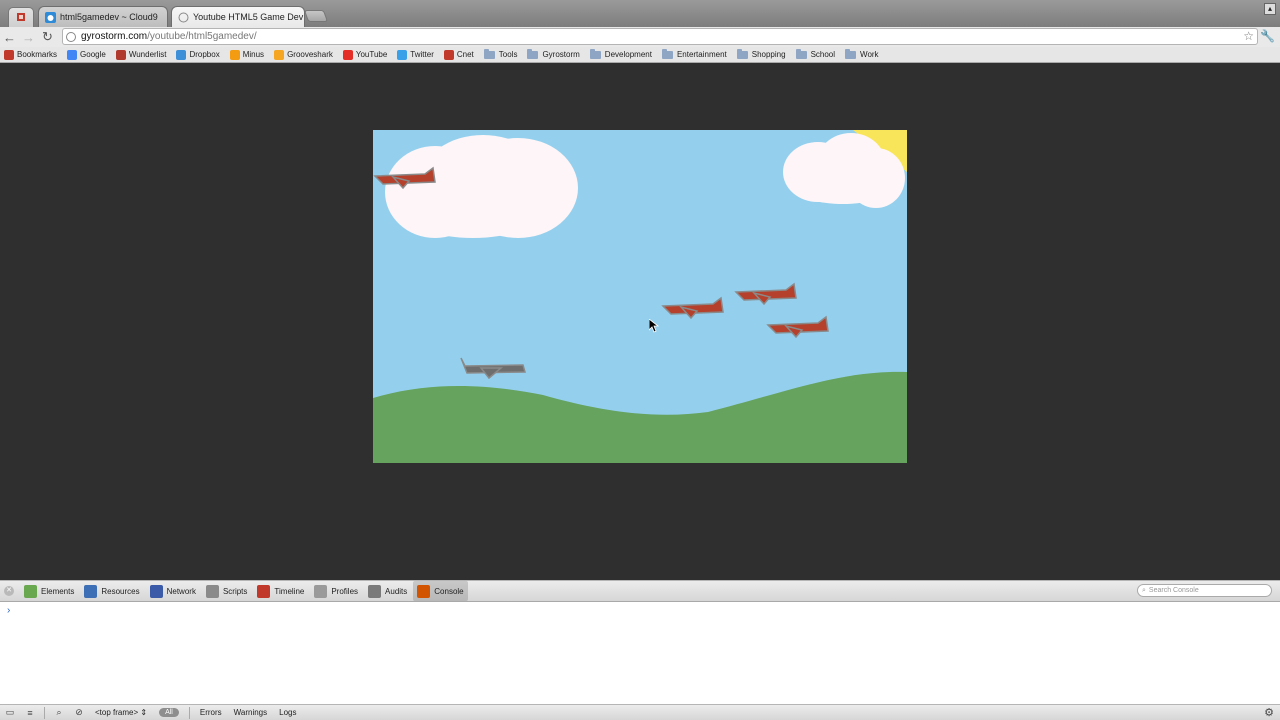  Describe the element at coordinates (654, 326) in the screenshot. I see `mouse-cursor-icon` at that location.